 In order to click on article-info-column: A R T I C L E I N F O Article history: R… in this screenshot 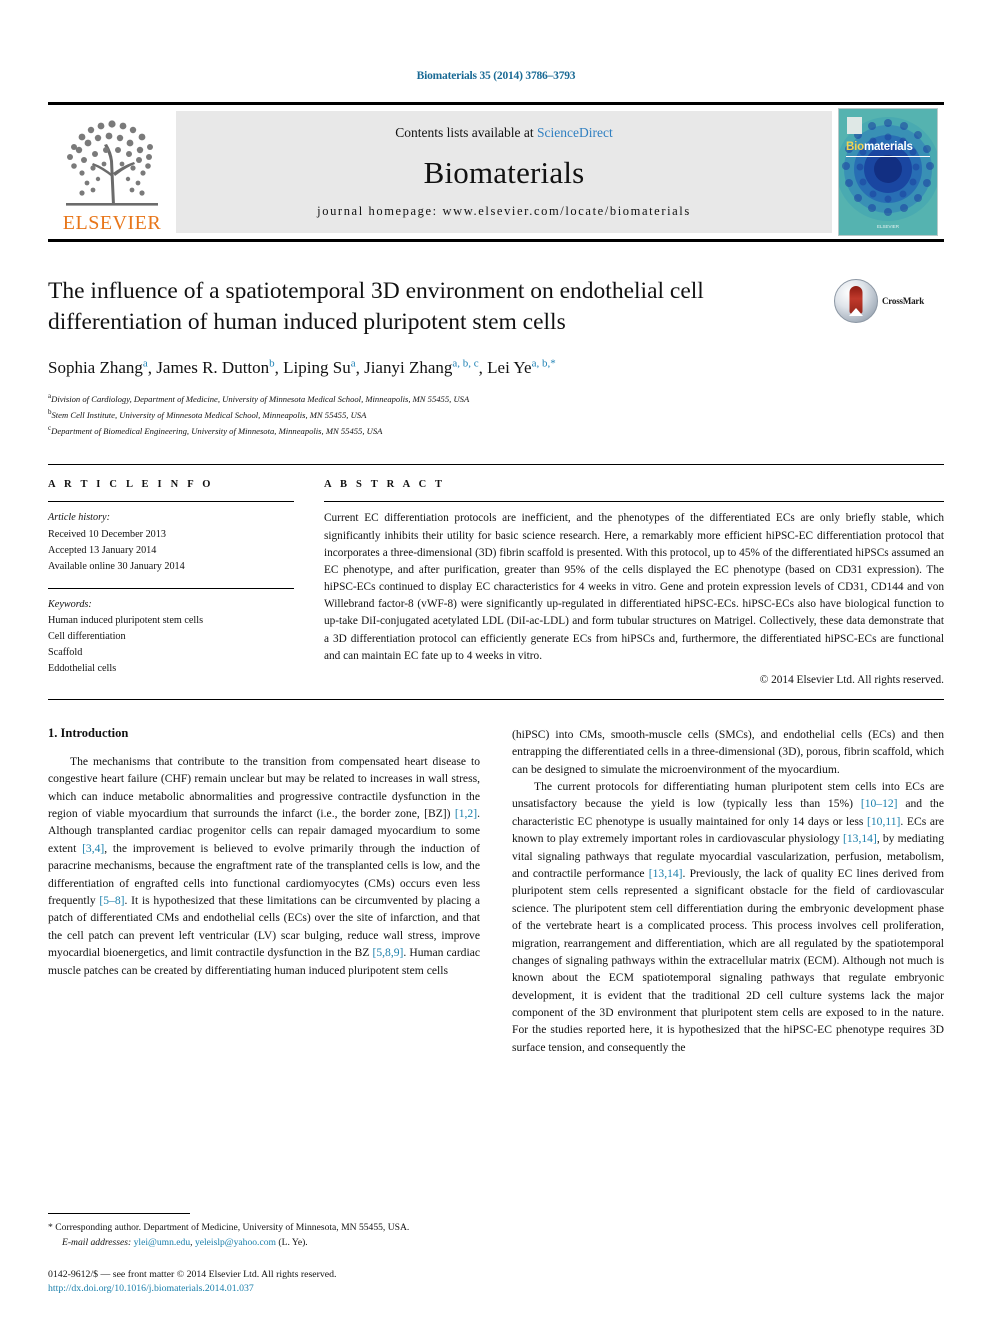, I will do `click(171, 582)`.